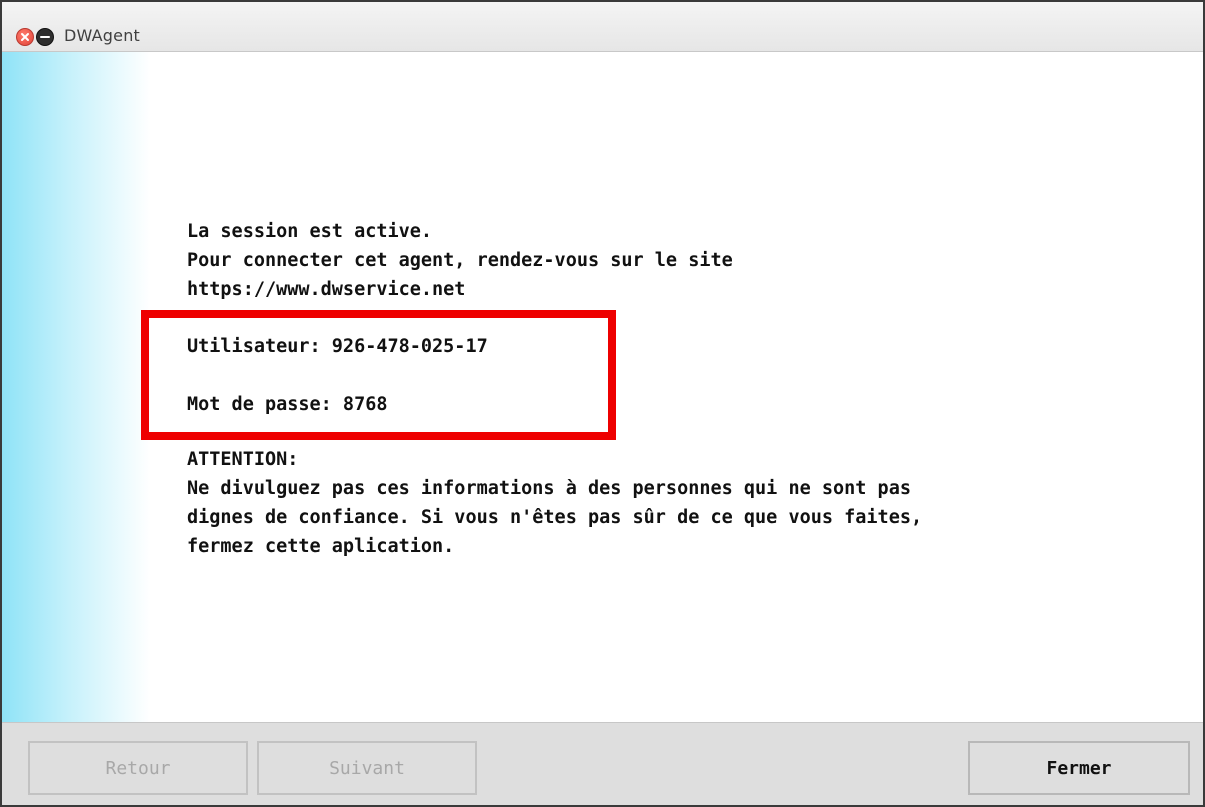 This screenshot has width=1205, height=807. I want to click on close-window-button, so click(25, 37).